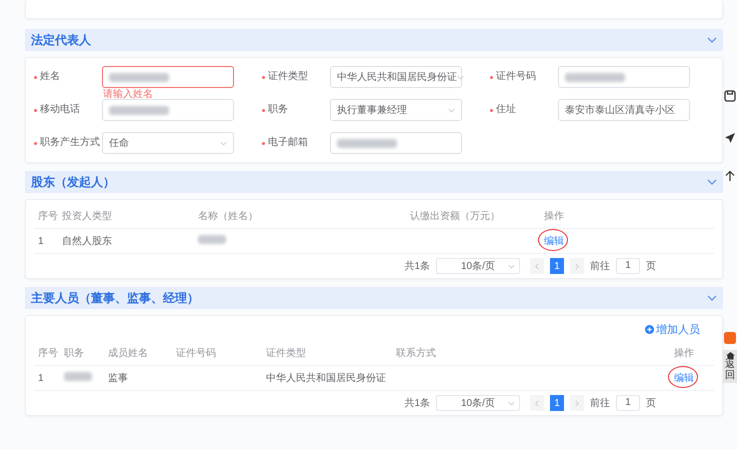  Describe the element at coordinates (128, 94) in the screenshot. I see `error-message: 请输入姓名` at that location.